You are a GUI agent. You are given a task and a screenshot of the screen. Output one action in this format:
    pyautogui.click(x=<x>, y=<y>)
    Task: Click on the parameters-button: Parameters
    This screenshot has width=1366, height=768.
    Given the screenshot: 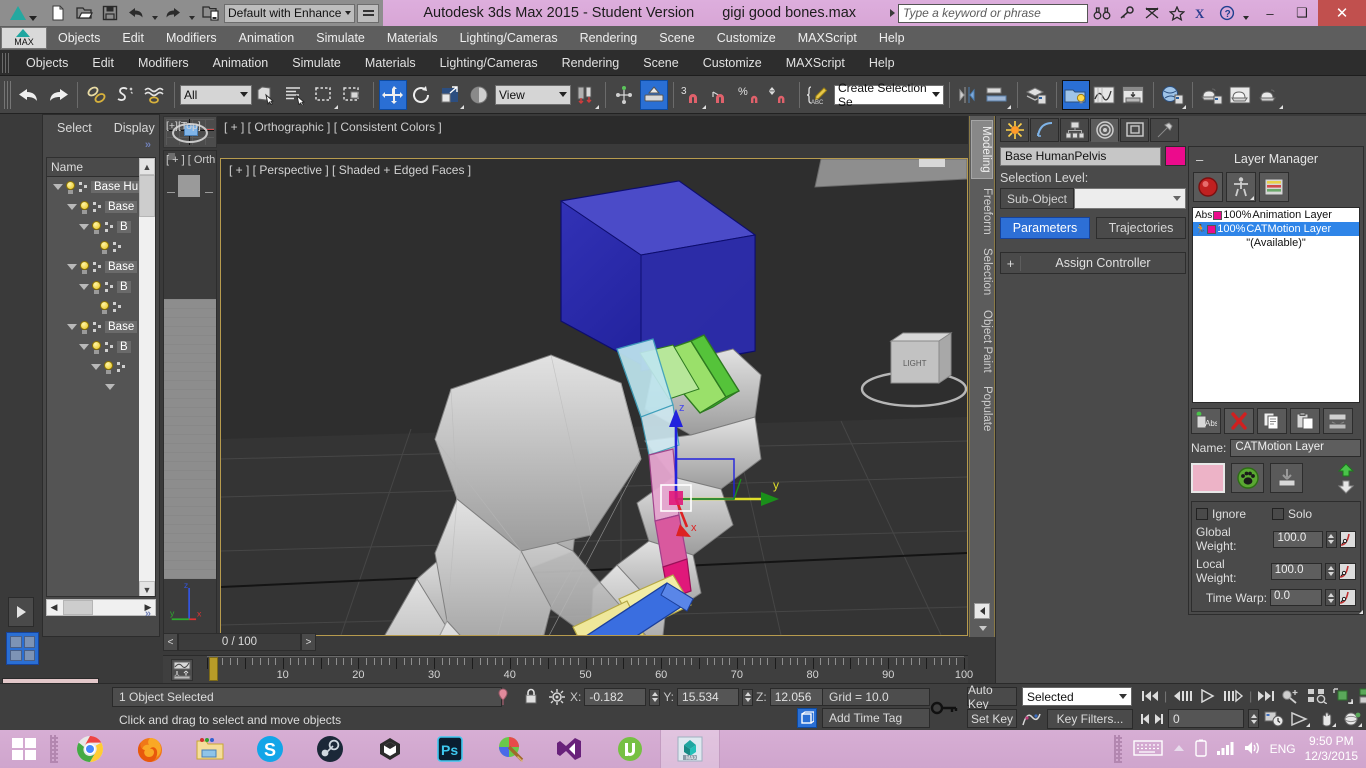 What is the action you would take?
    pyautogui.click(x=1045, y=228)
    